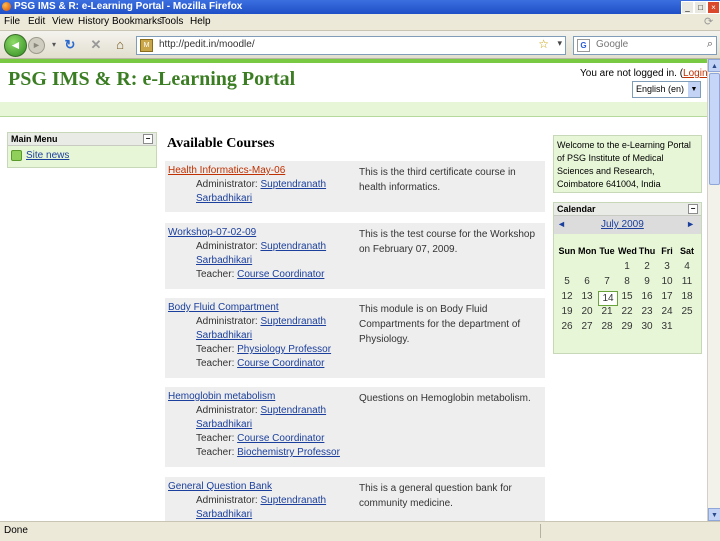 This screenshot has width=720, height=541. What do you see at coordinates (226, 170) in the screenshot?
I see `course-link: Health Informatics-May-06` at bounding box center [226, 170].